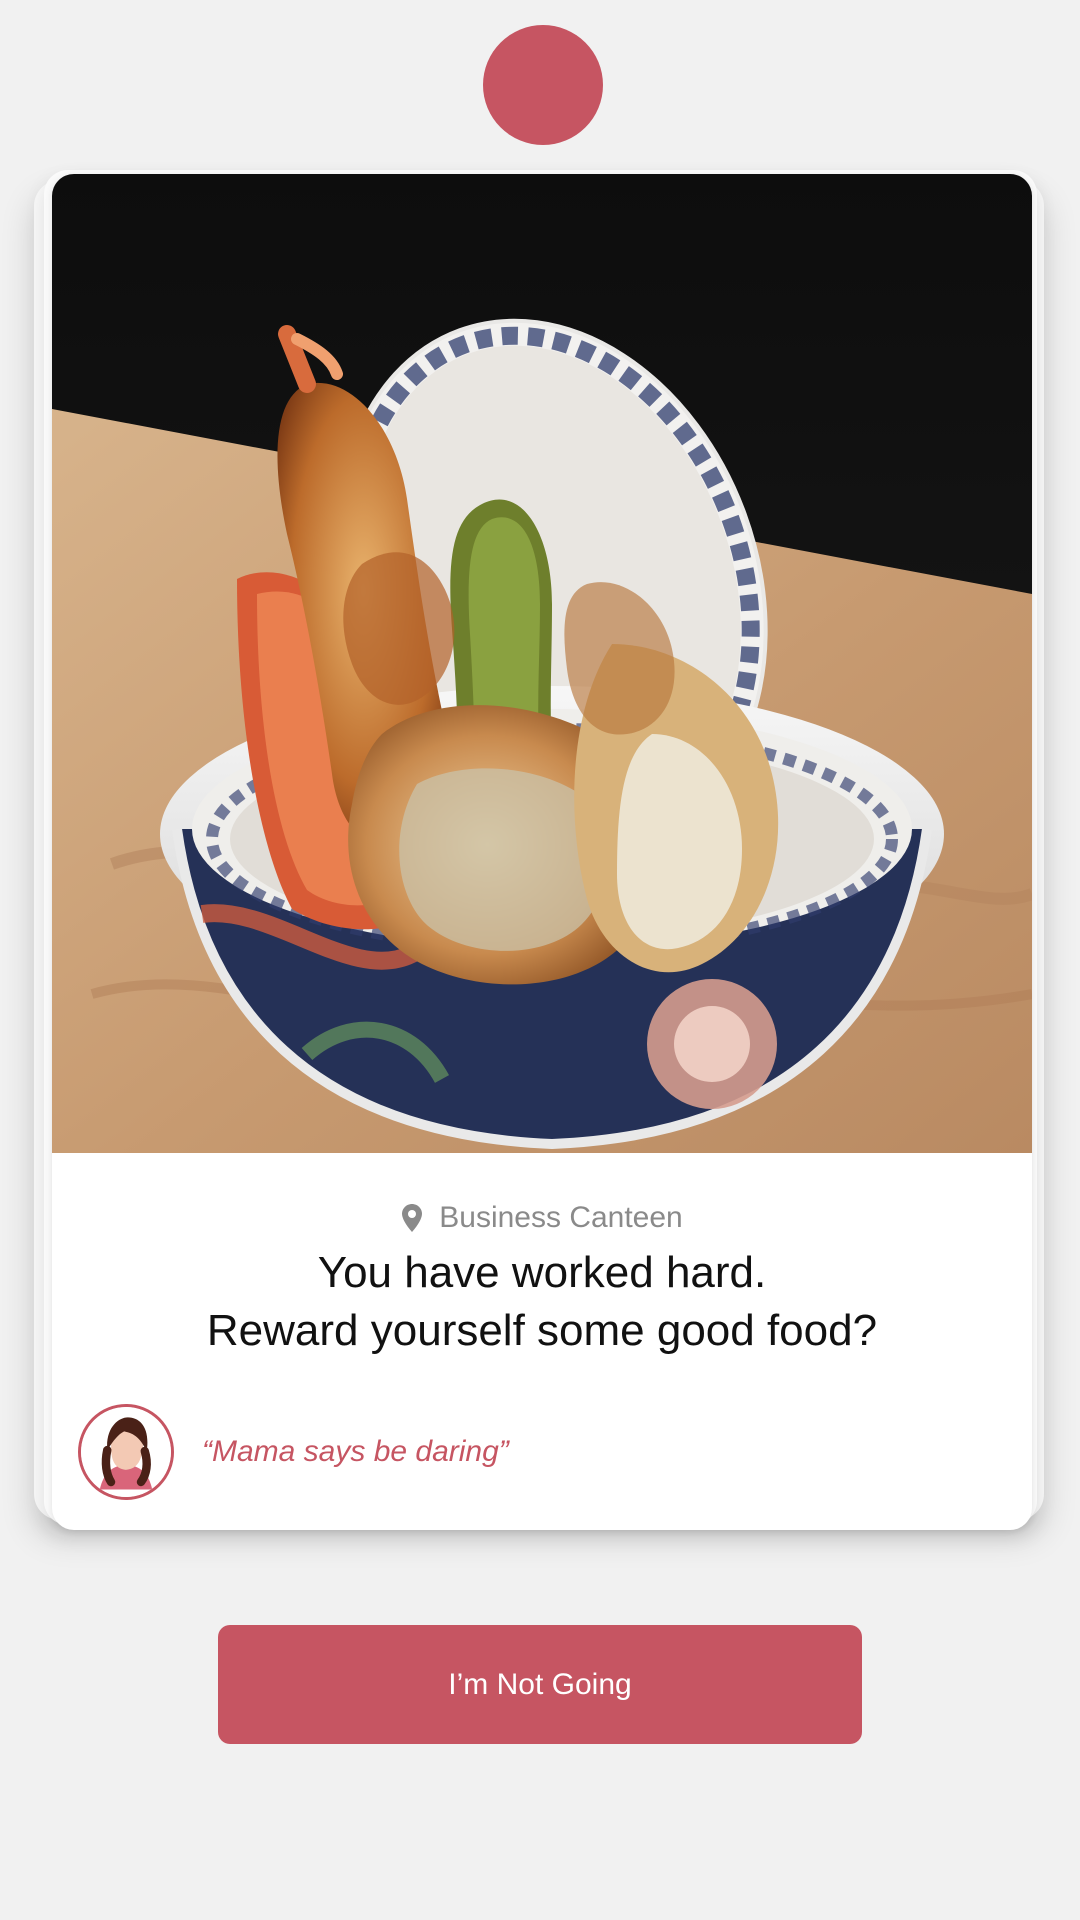 Image resolution: width=1080 pixels, height=1920 pixels. Describe the element at coordinates (126, 1452) in the screenshot. I see `woman-avatar-icon` at that location.